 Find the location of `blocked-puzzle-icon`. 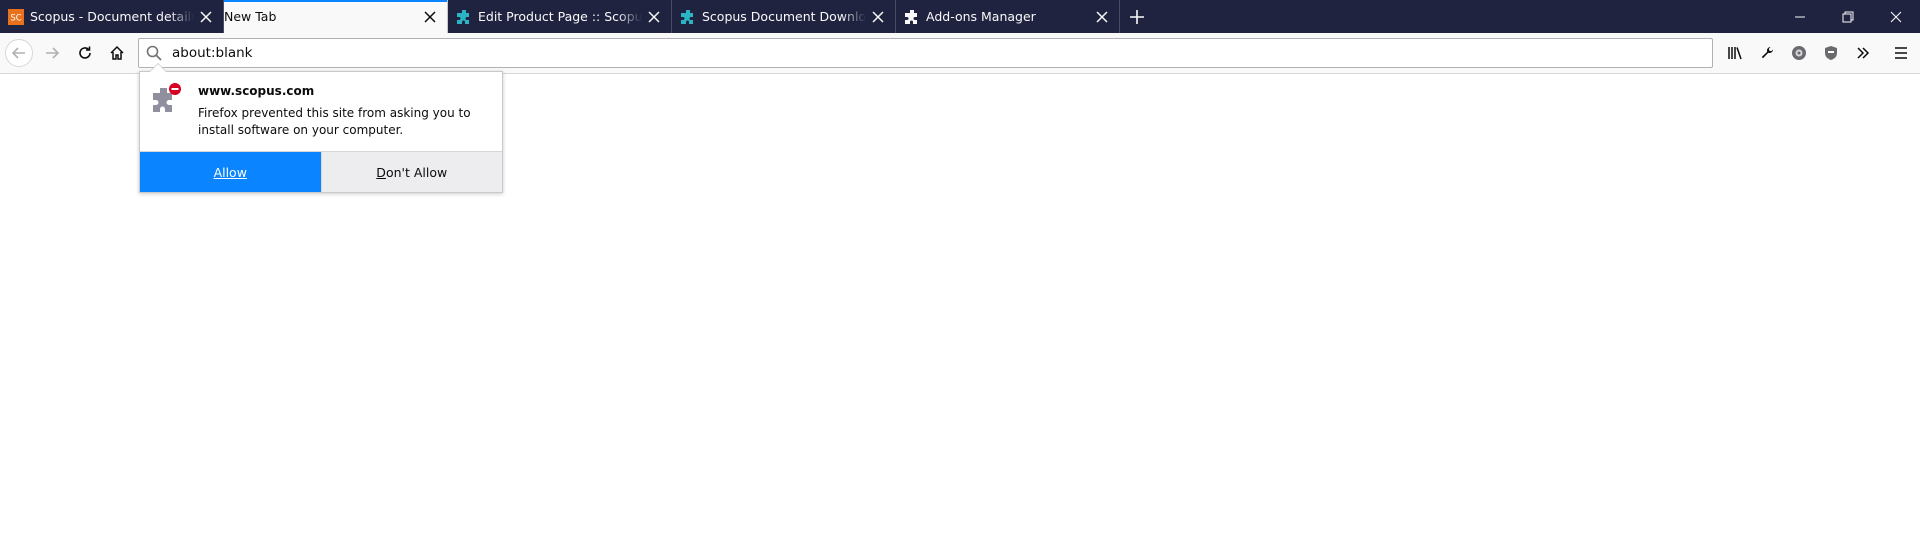

blocked-puzzle-icon is located at coordinates (167, 99).